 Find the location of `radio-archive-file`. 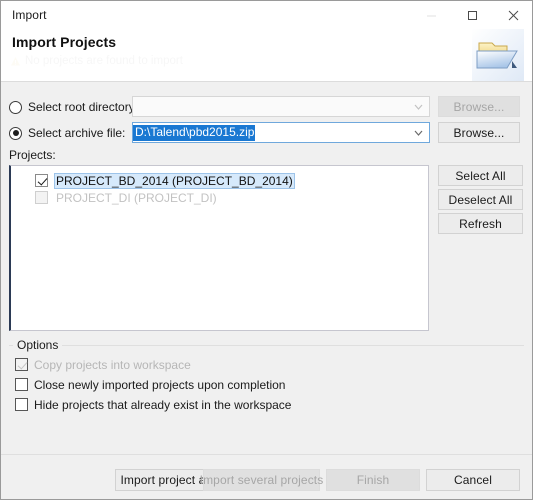

radio-archive-file is located at coordinates (15, 133).